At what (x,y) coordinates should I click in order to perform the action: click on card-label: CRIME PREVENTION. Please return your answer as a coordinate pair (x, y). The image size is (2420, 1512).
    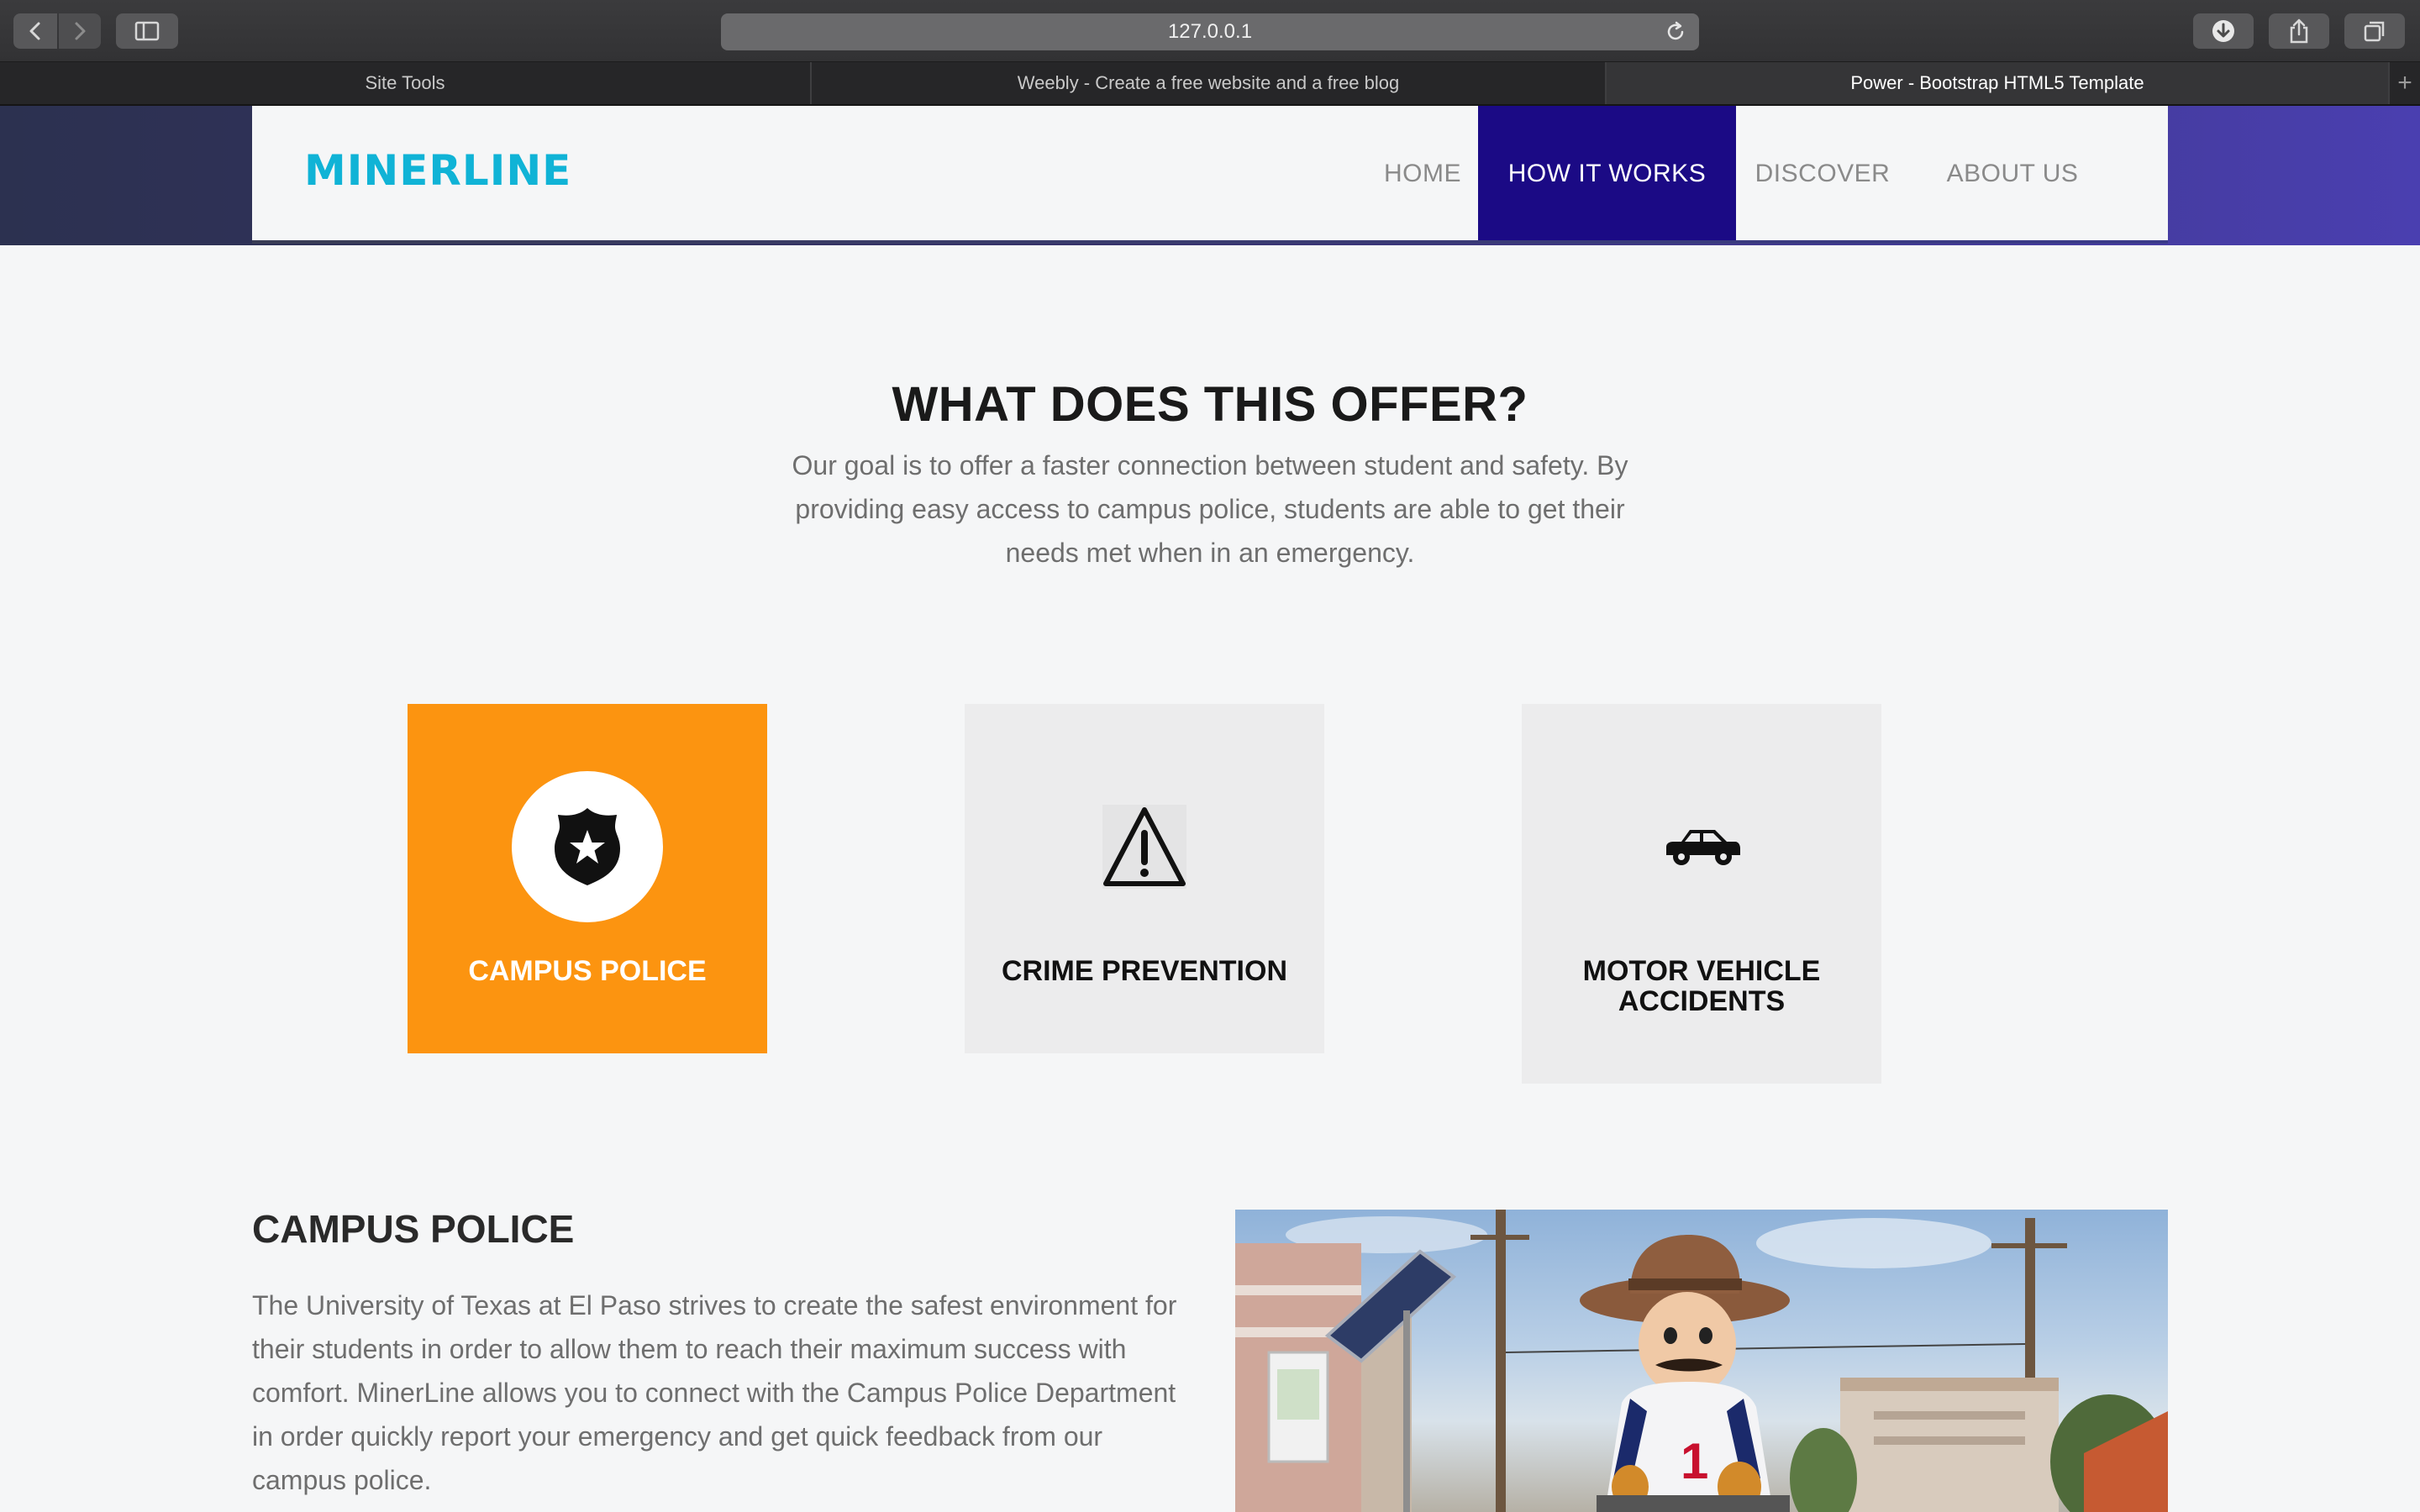
    Looking at the image, I should click on (1144, 971).